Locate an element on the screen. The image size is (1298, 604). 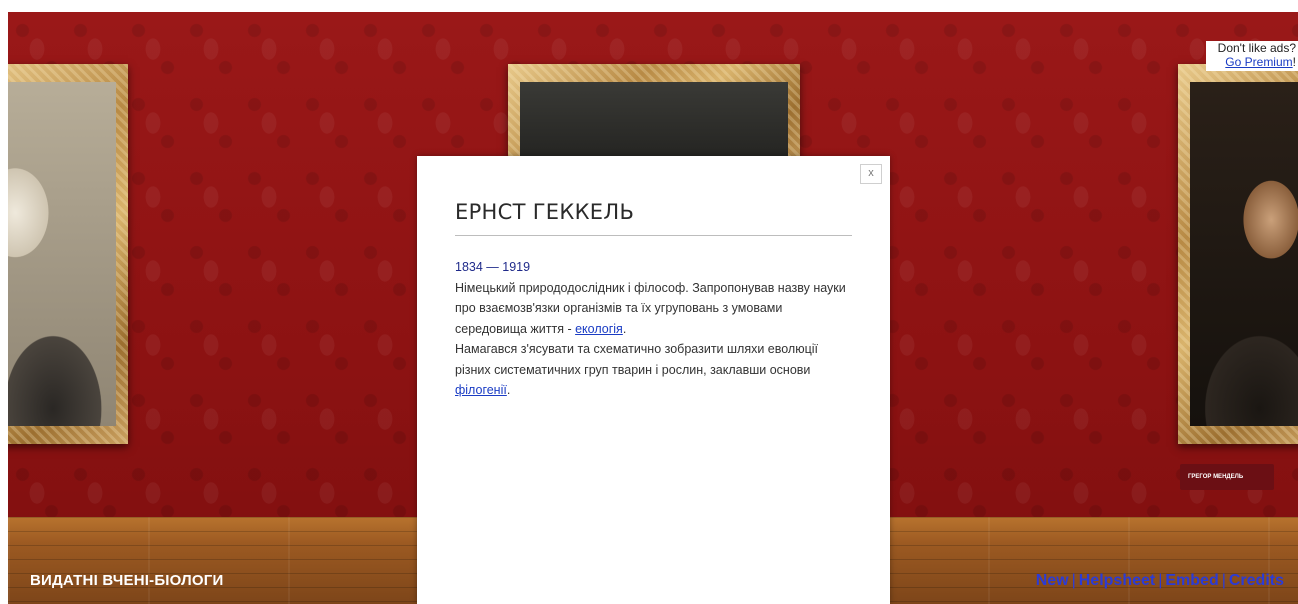
close-button: x is located at coordinates (871, 174).